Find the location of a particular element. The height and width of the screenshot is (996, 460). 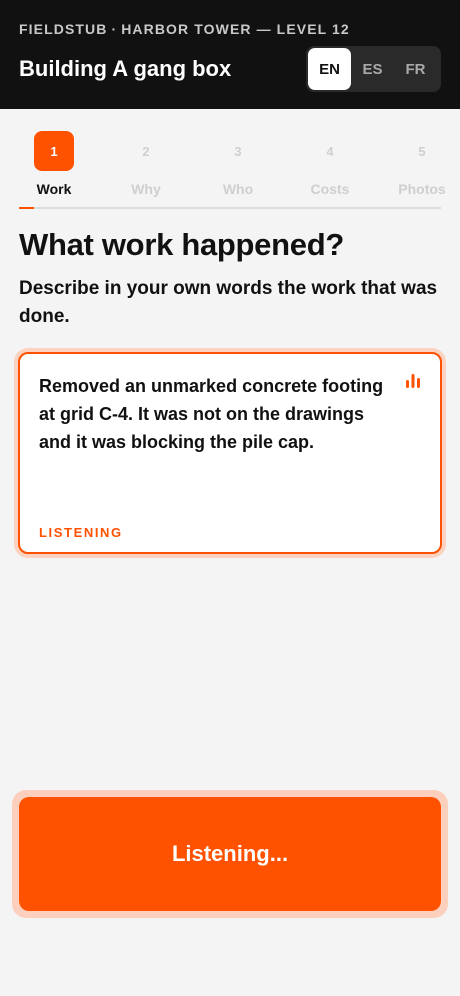

audio-bars-icon is located at coordinates (413, 381).